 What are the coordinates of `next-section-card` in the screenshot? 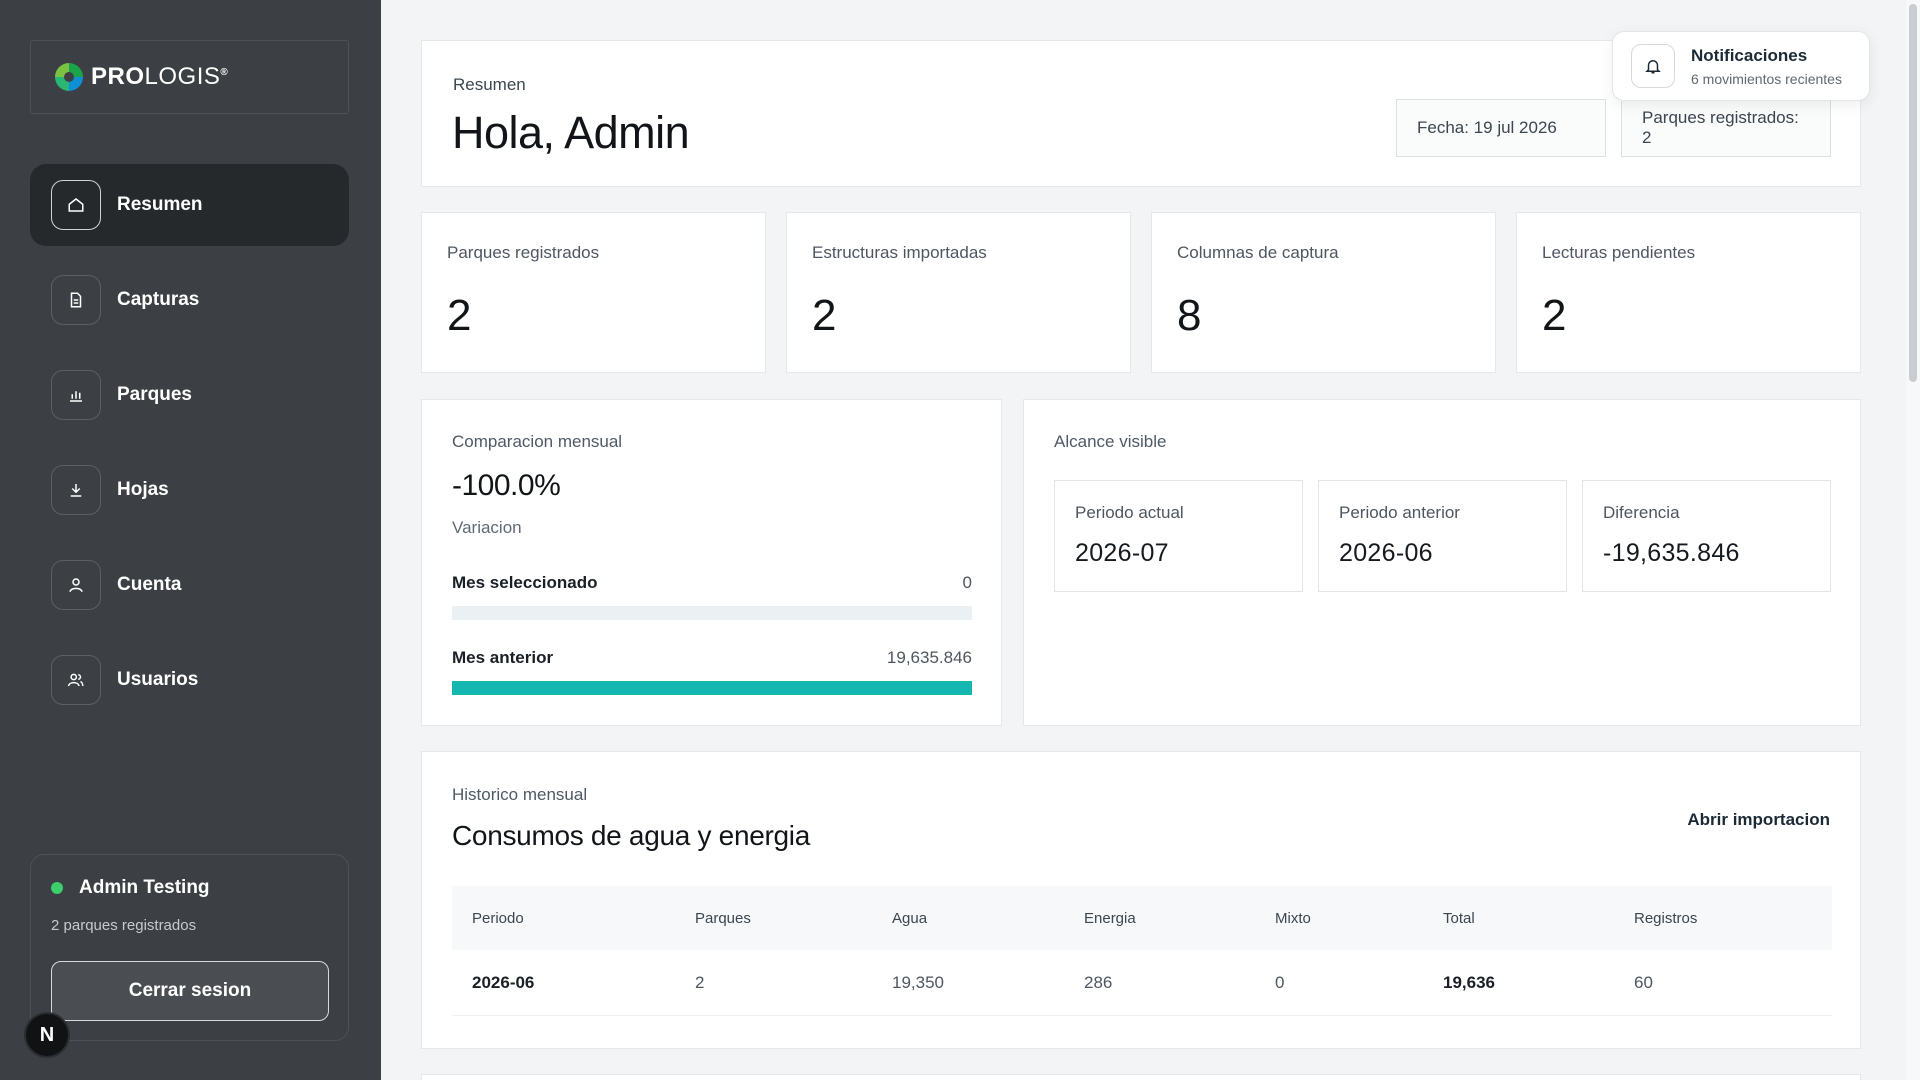 It's located at (1141, 1077).